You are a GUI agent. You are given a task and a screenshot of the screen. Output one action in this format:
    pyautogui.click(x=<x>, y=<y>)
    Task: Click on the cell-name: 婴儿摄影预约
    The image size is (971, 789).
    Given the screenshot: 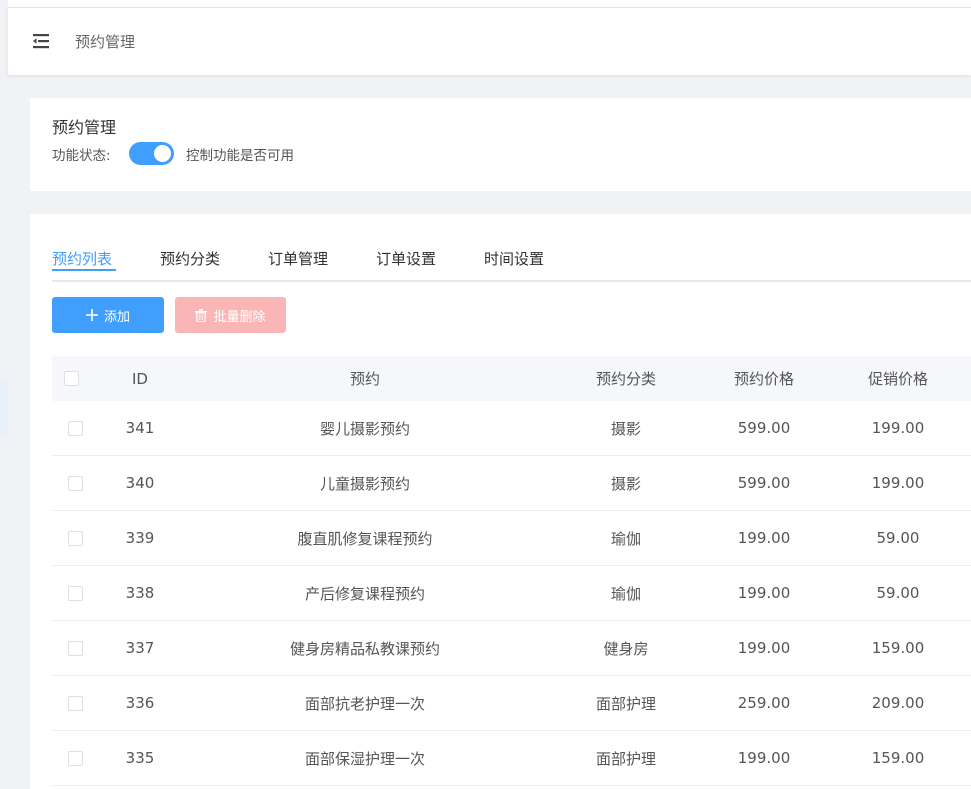 What is the action you would take?
    pyautogui.click(x=364, y=428)
    